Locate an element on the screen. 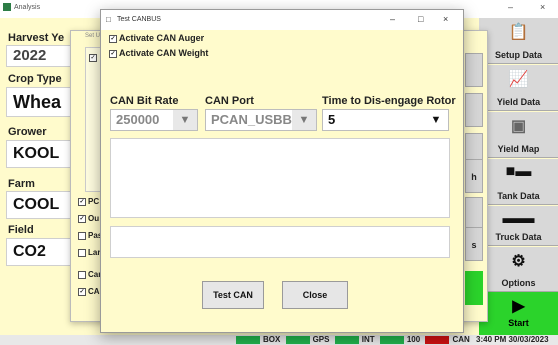  app-icon is located at coordinates (7, 7).